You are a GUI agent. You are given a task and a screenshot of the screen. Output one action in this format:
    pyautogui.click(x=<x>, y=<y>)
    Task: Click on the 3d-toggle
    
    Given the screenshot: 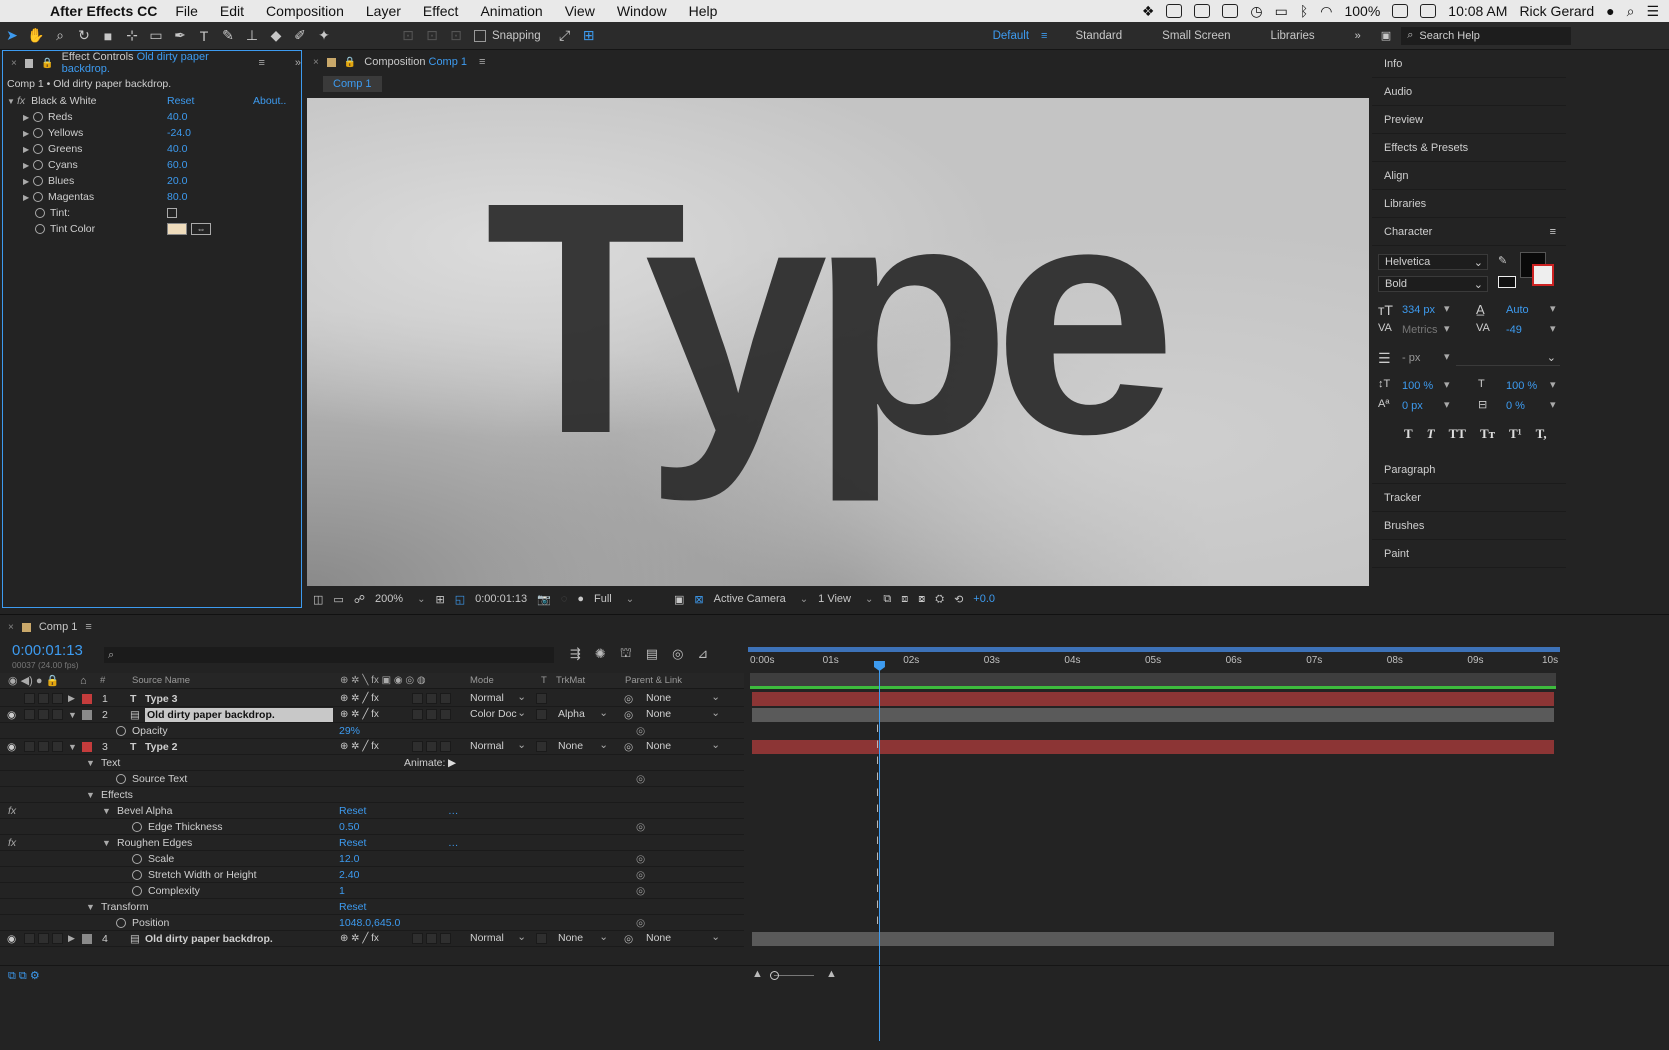 What is the action you would take?
    pyautogui.click(x=445, y=746)
    